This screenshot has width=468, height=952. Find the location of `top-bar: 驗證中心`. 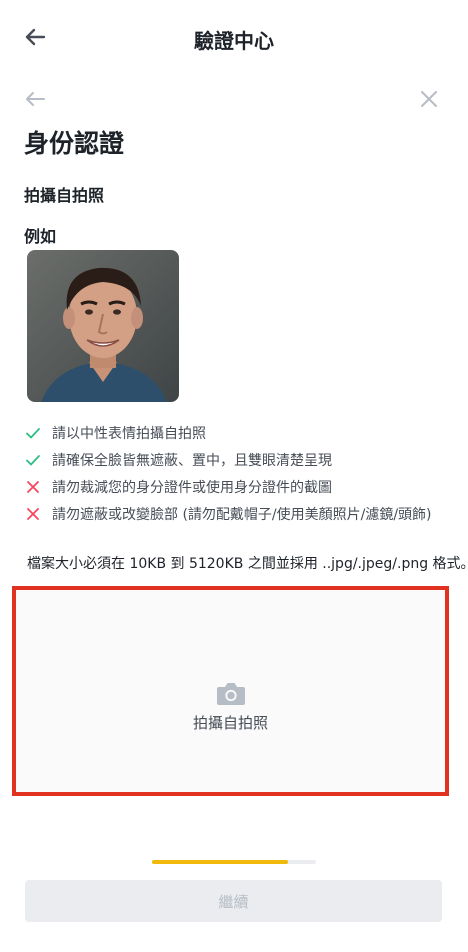

top-bar: 驗證中心 is located at coordinates (234, 38).